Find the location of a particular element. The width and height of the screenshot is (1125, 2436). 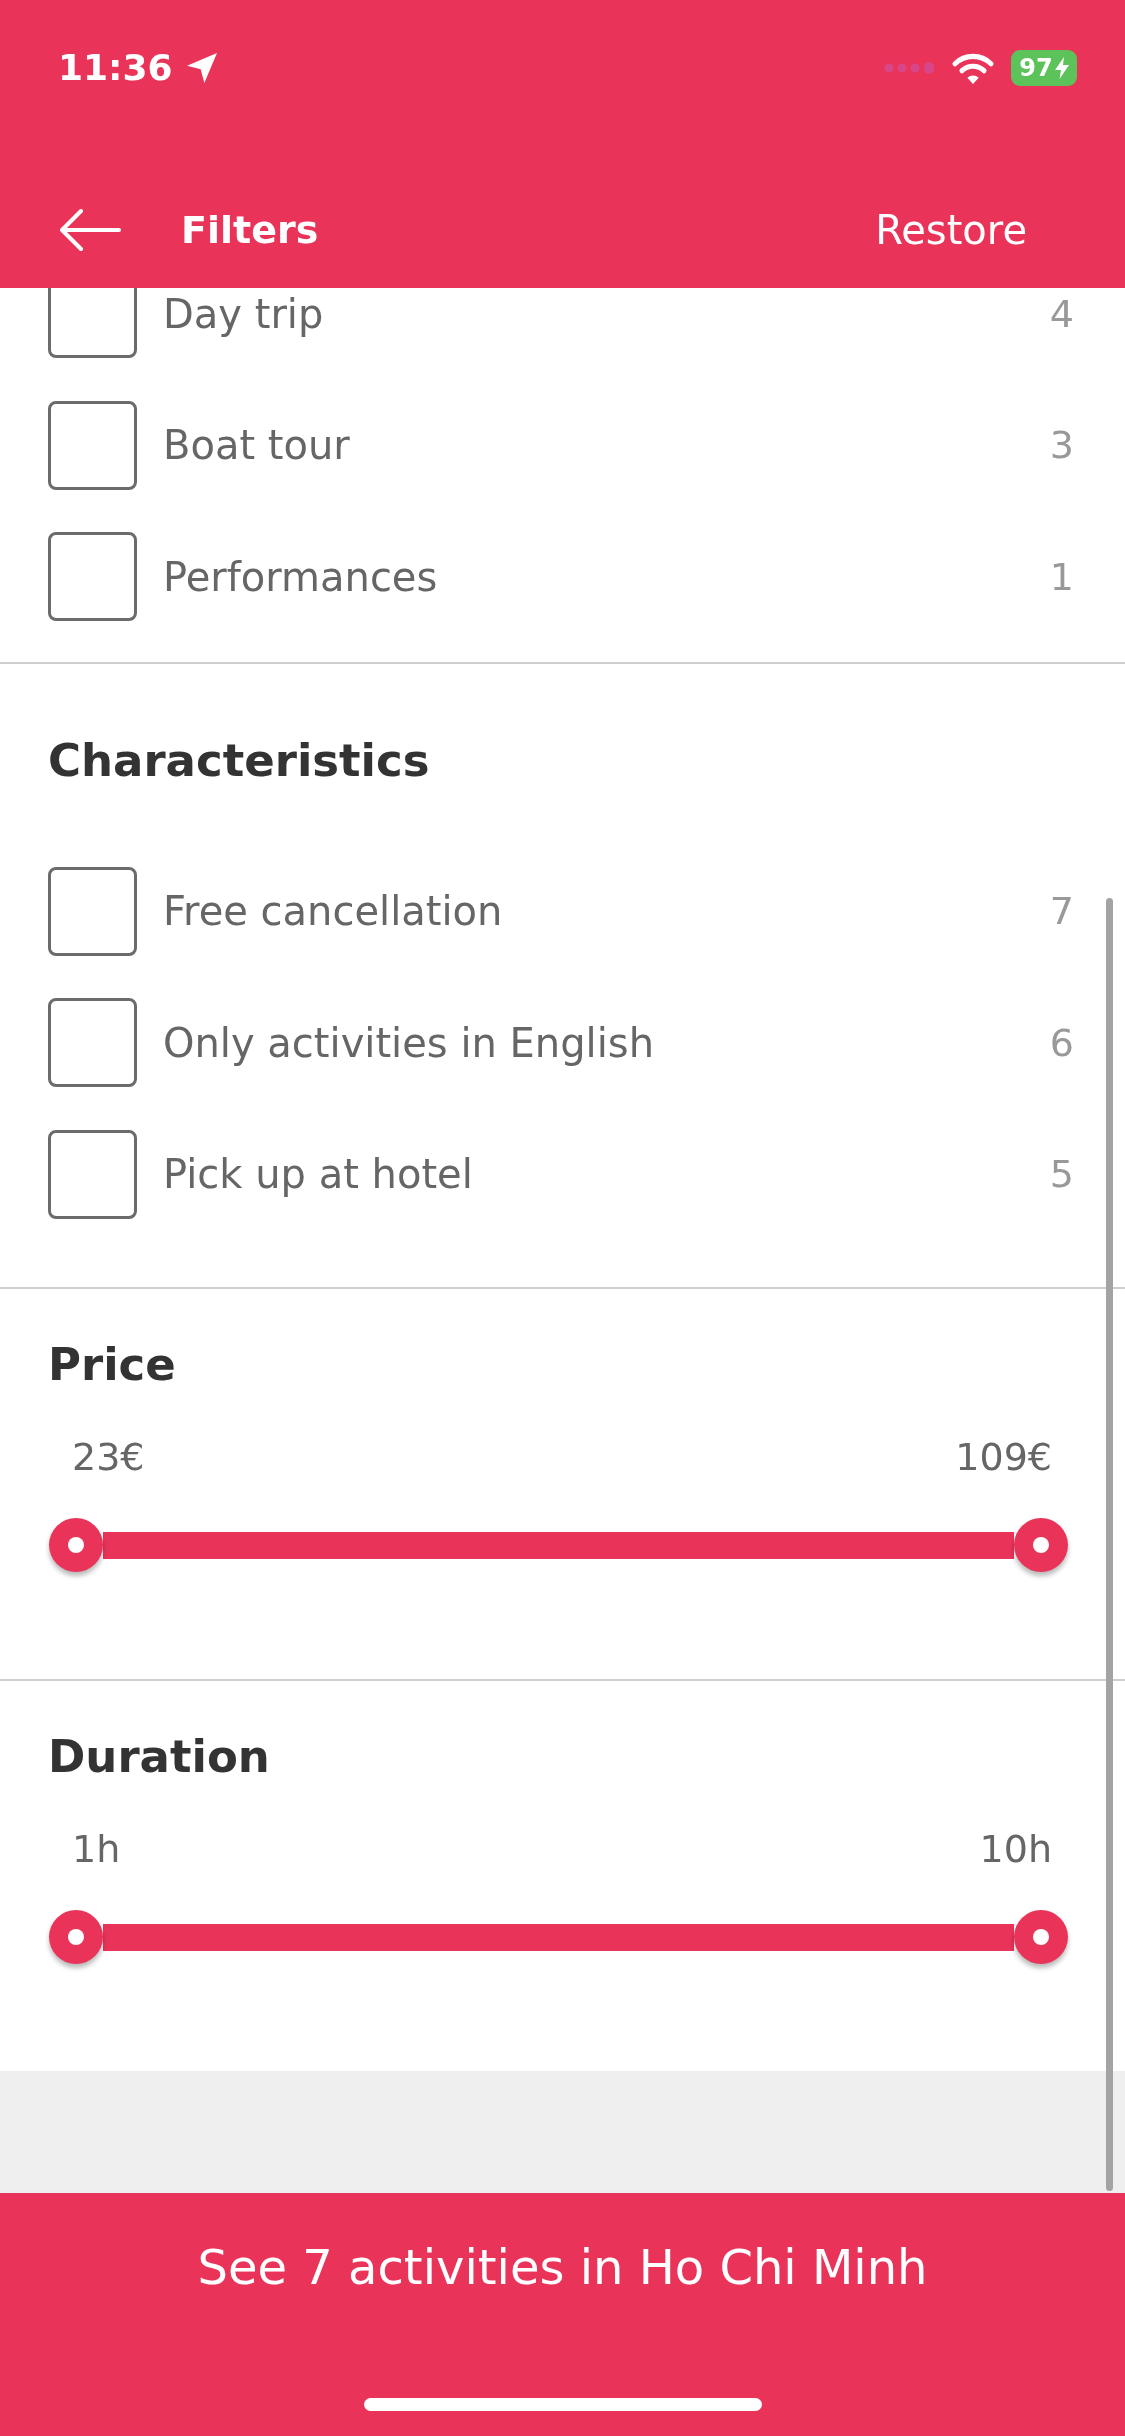

back-button is located at coordinates (90, 230).